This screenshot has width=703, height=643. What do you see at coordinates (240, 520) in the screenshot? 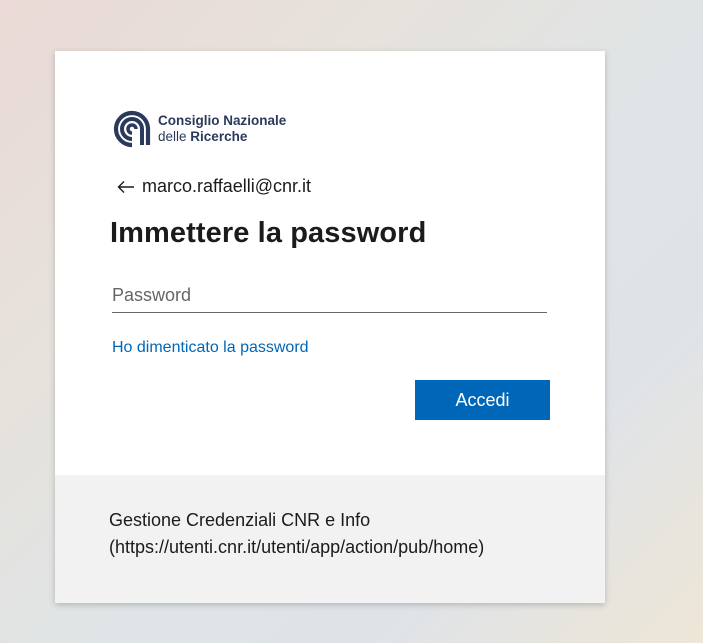
I see `footer-line1: Gestione Credenziali CNR e Info` at bounding box center [240, 520].